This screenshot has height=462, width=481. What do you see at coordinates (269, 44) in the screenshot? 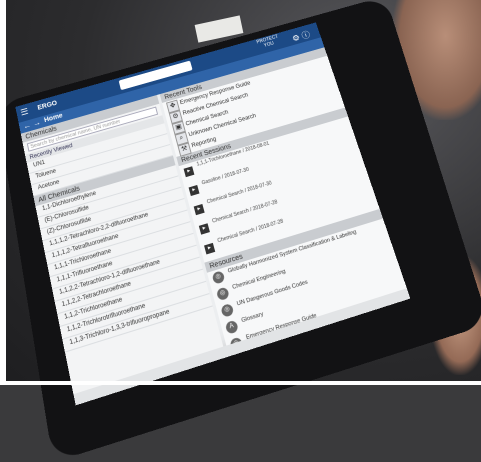
I see `protect-line-2: YOU` at bounding box center [269, 44].